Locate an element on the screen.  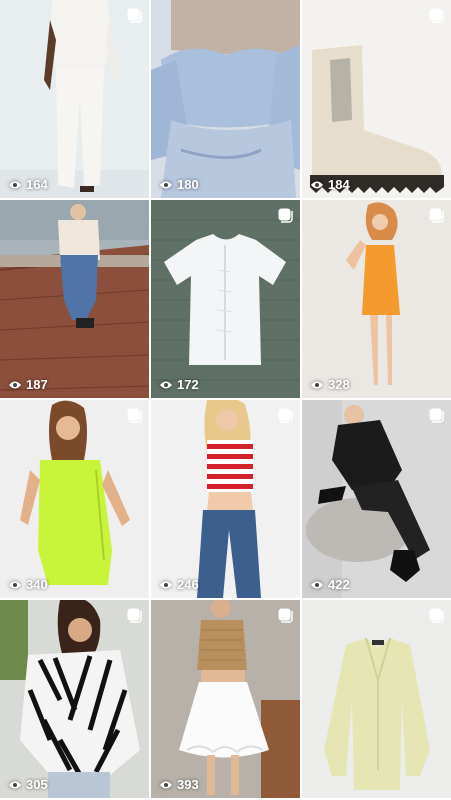
photo-orange-mini-dress is located at coordinates (376, 299).